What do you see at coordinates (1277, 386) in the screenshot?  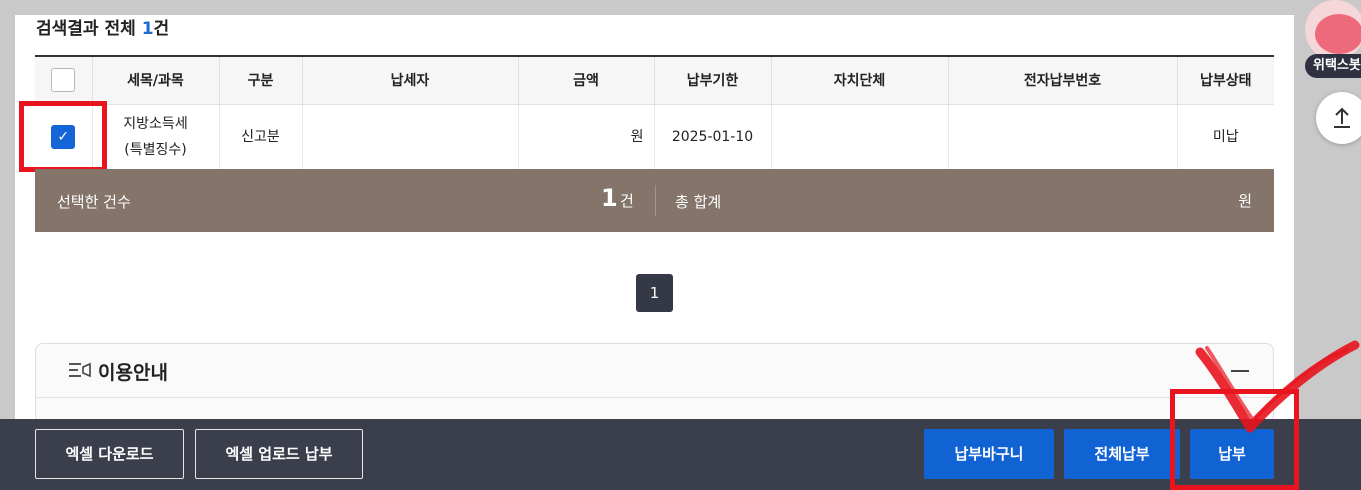 I see `red-checkmark-annotation` at bounding box center [1277, 386].